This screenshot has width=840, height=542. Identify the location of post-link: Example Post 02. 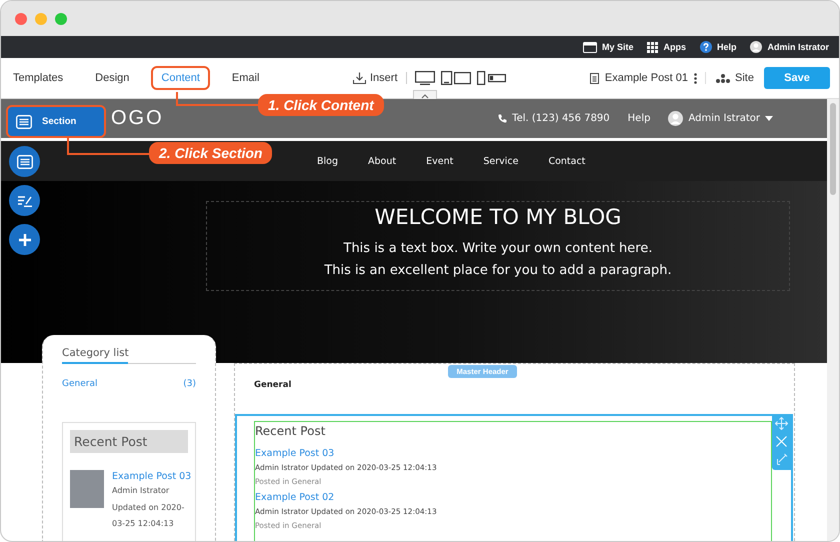
(513, 497).